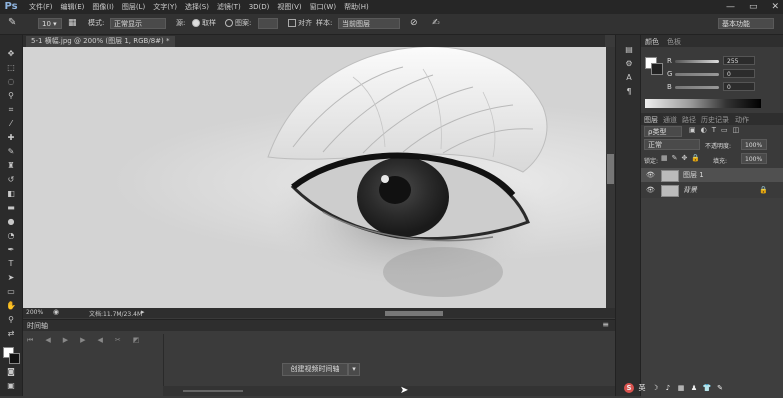 The width and height of the screenshot is (783, 398). Describe the element at coordinates (323, 7) in the screenshot. I see `menu-window: 窗口(W)` at that location.